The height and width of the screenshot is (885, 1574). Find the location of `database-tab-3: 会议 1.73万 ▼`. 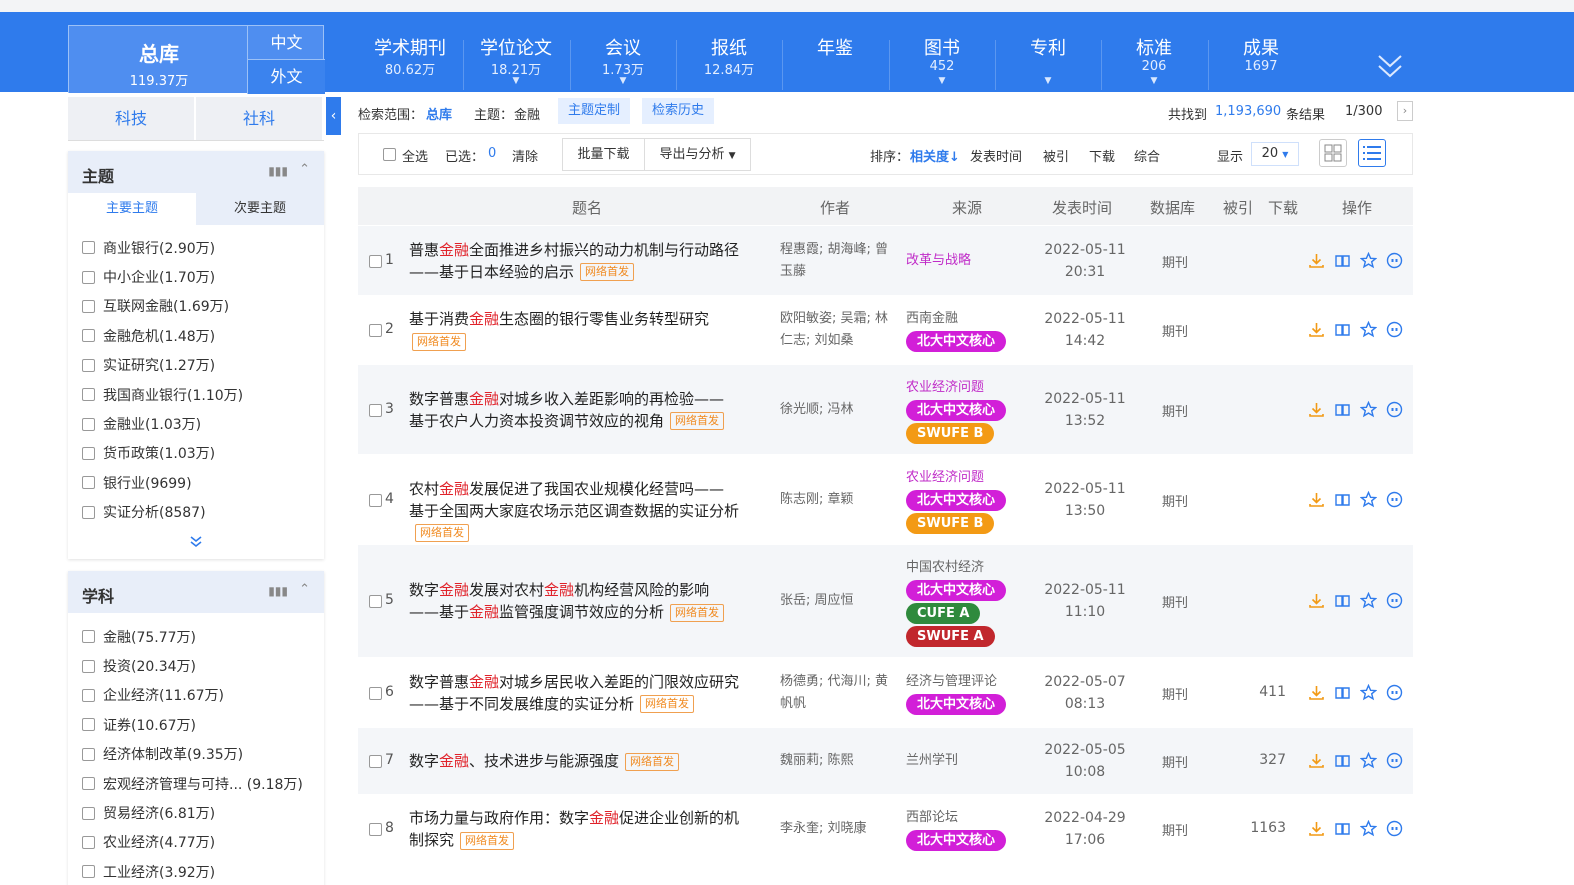

database-tab-3: 会议 1.73万 ▼ is located at coordinates (623, 52).